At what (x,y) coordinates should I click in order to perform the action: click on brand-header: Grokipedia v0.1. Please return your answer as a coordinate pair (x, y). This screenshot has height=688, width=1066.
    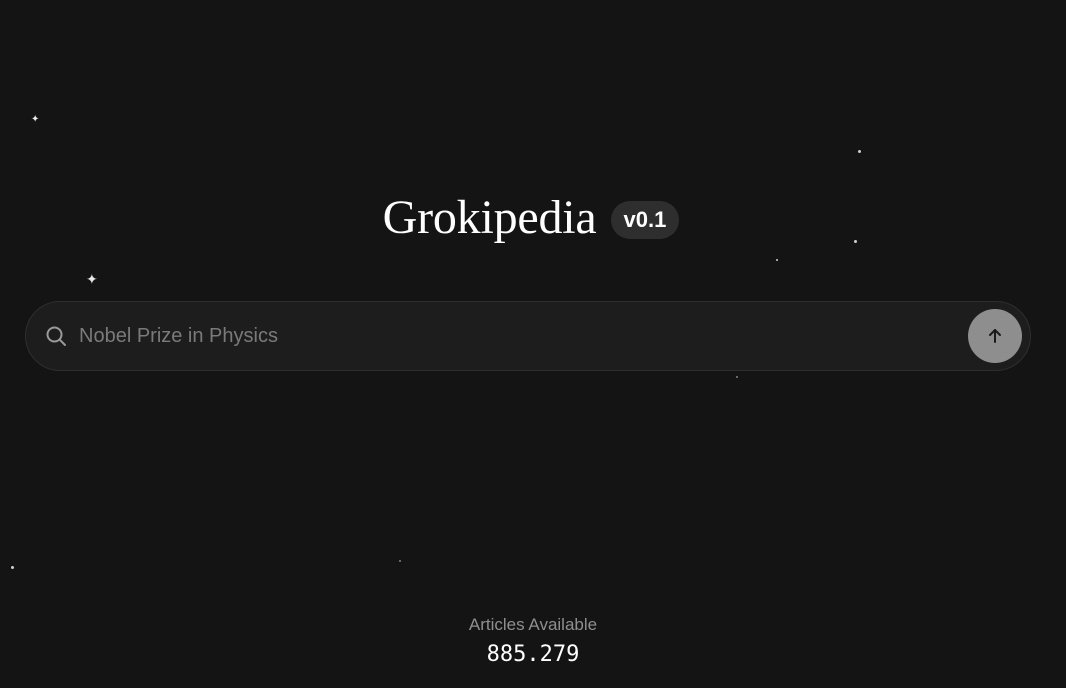
    Looking at the image, I should click on (533, 217).